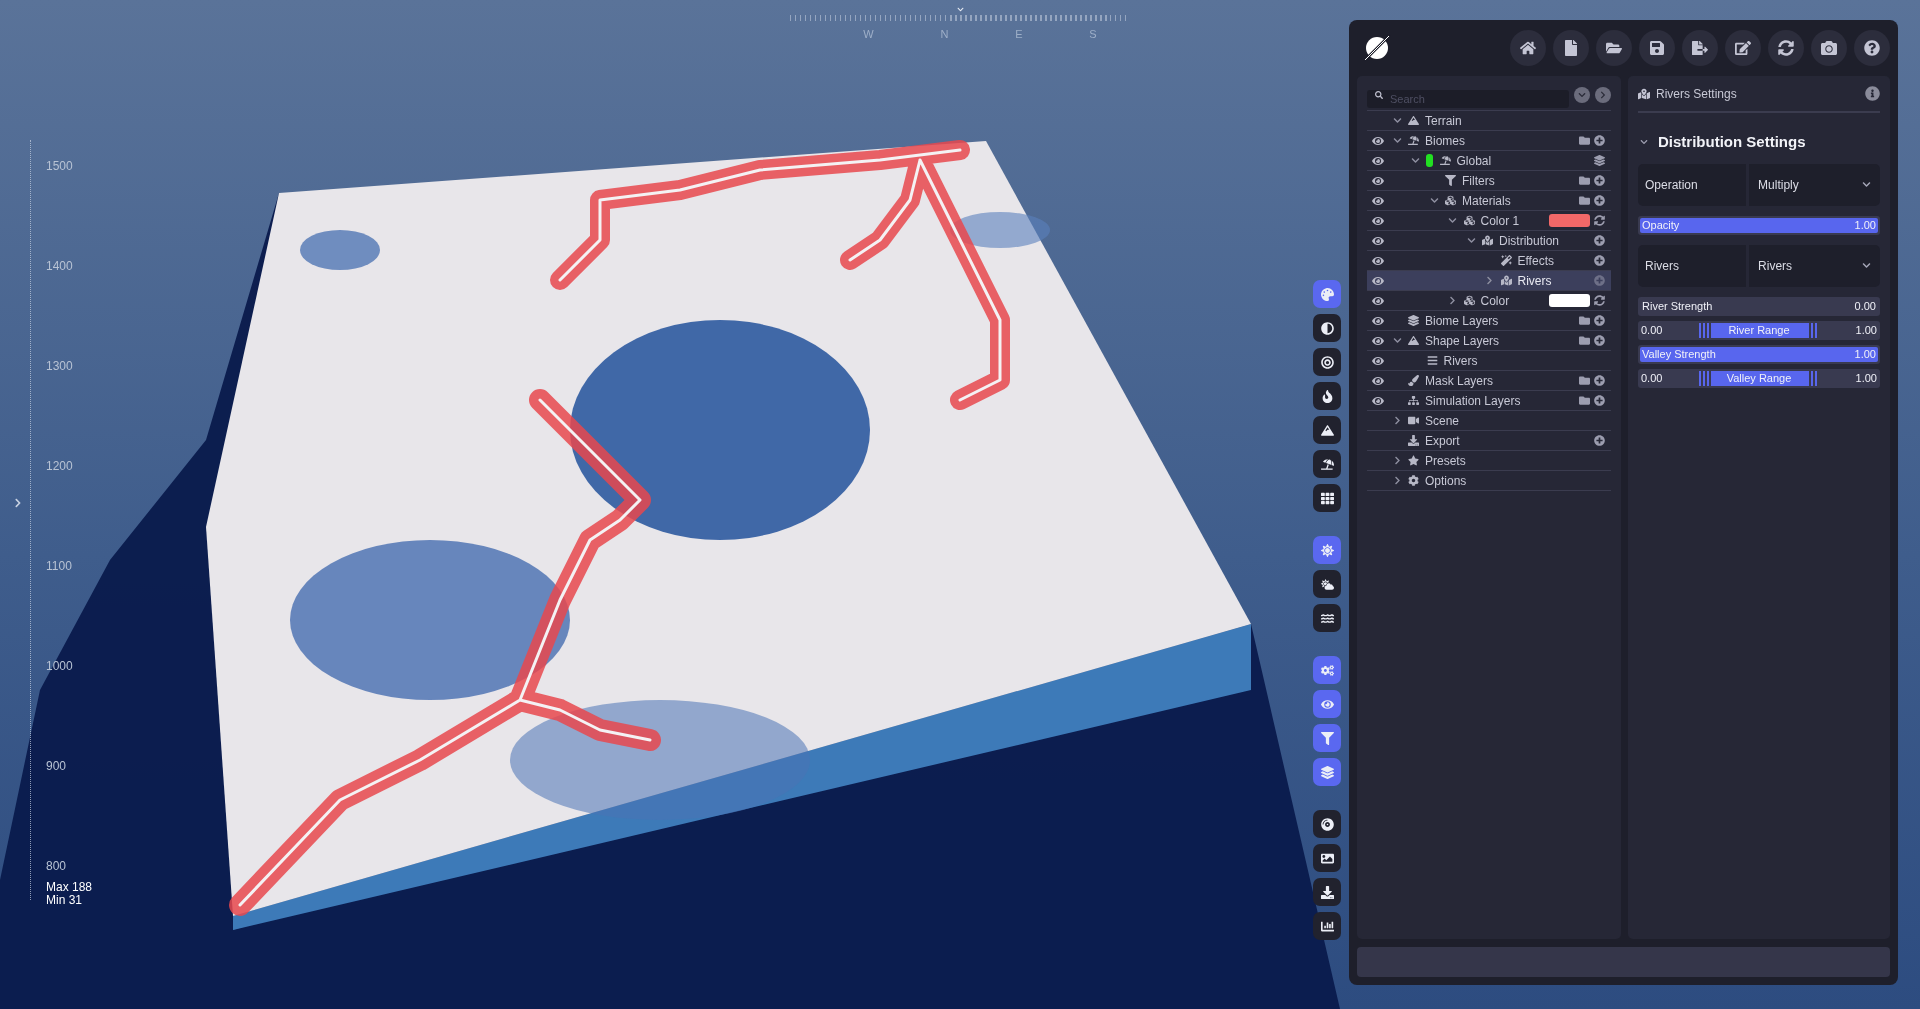 This screenshot has width=1920, height=1009. What do you see at coordinates (1489, 241) in the screenshot?
I see `tree-row: Distribution` at bounding box center [1489, 241].